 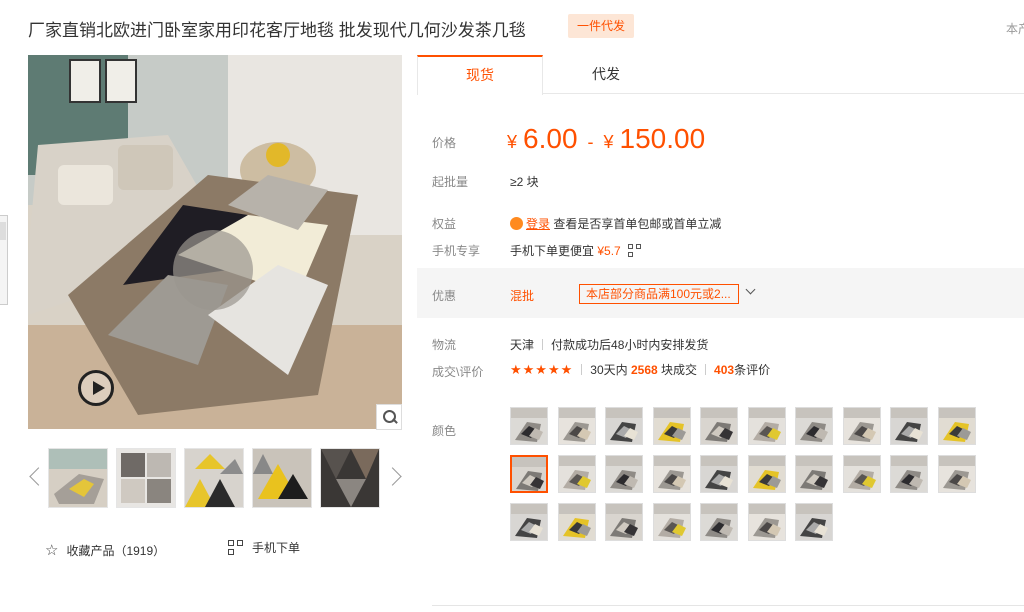 I want to click on price-low: 6.00, so click(x=550, y=138).